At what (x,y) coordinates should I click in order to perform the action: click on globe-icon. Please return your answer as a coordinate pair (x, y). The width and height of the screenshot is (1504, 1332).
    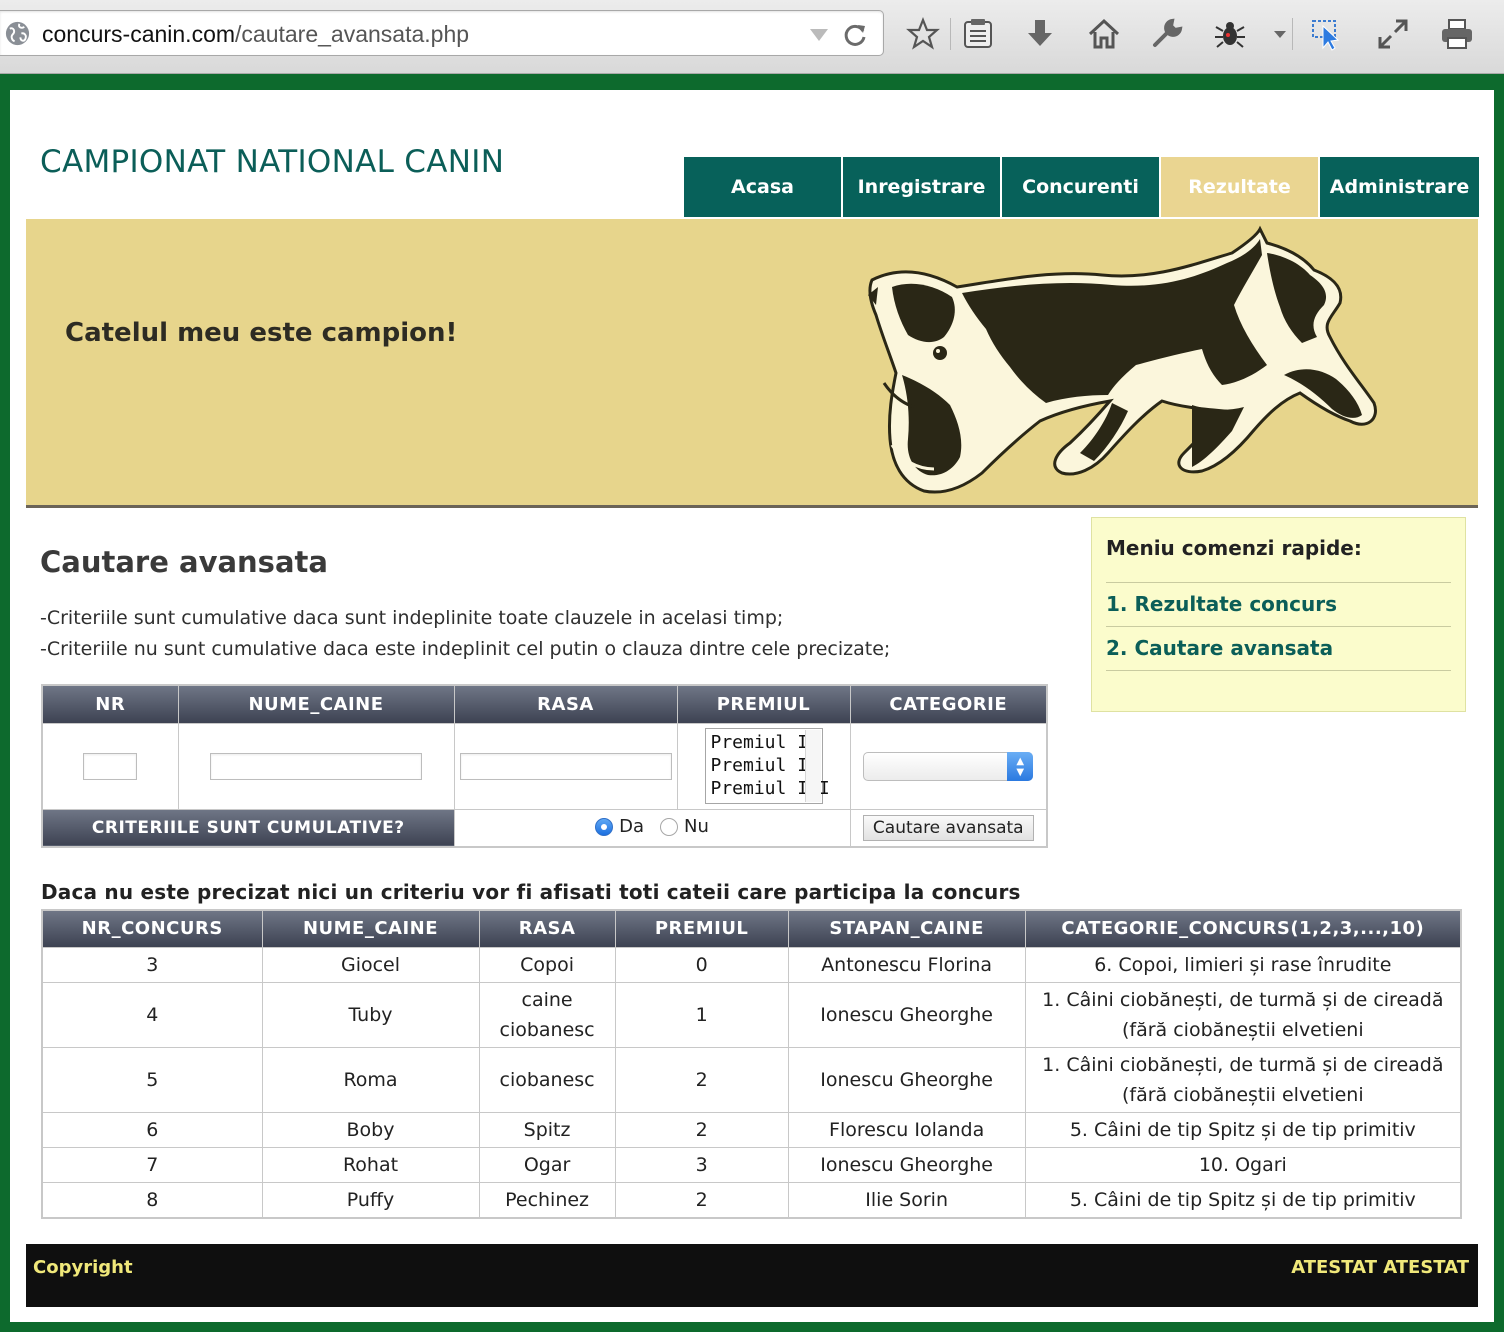
    Looking at the image, I should click on (17, 33).